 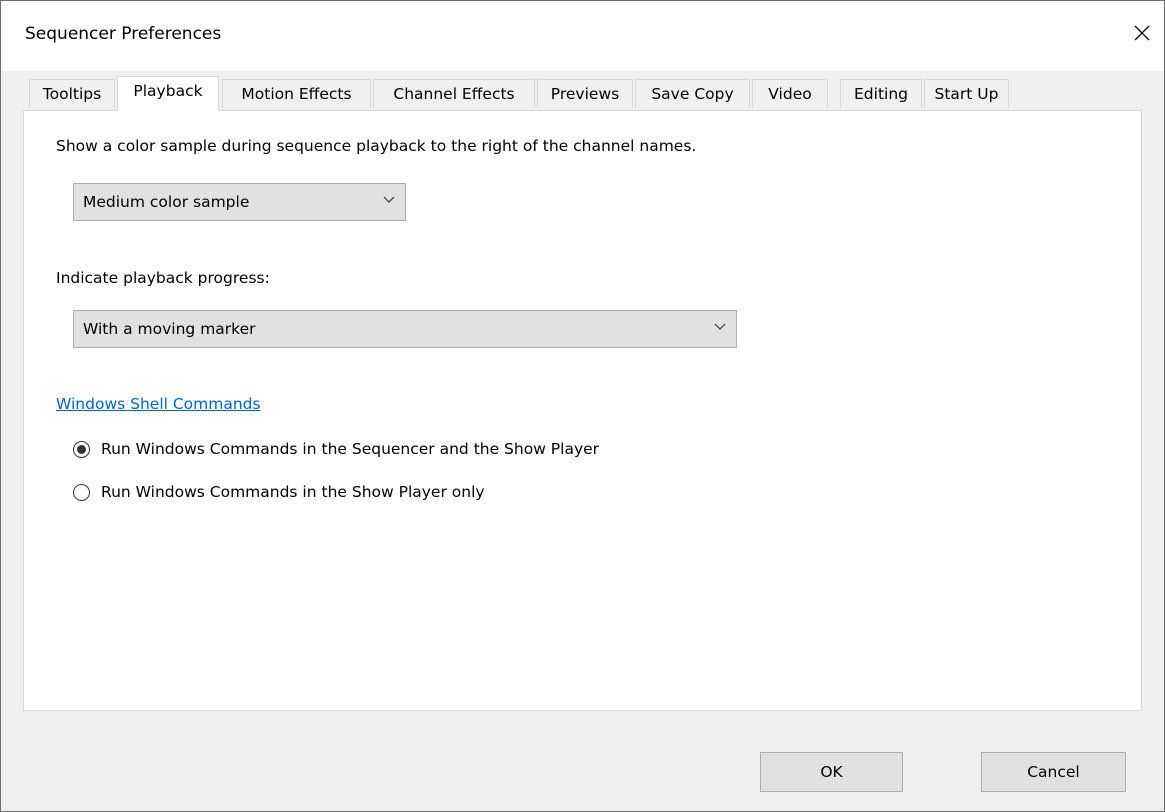 I want to click on cancel-button: Cancel, so click(x=1053, y=772).